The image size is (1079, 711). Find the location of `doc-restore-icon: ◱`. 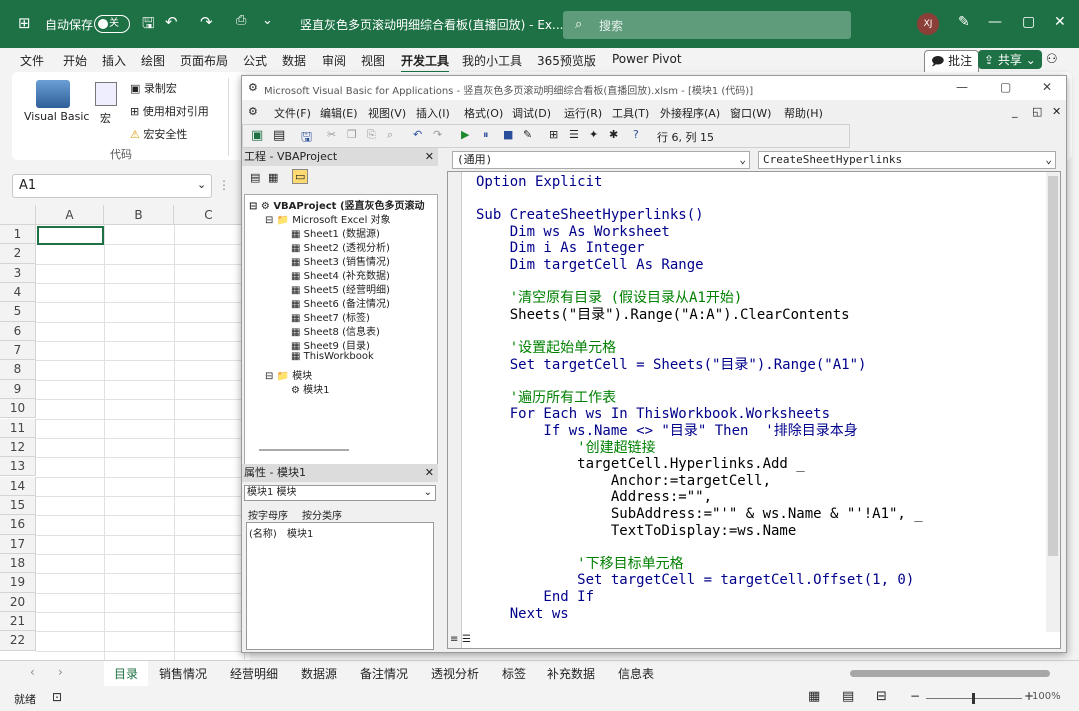

doc-restore-icon: ◱ is located at coordinates (1037, 111).